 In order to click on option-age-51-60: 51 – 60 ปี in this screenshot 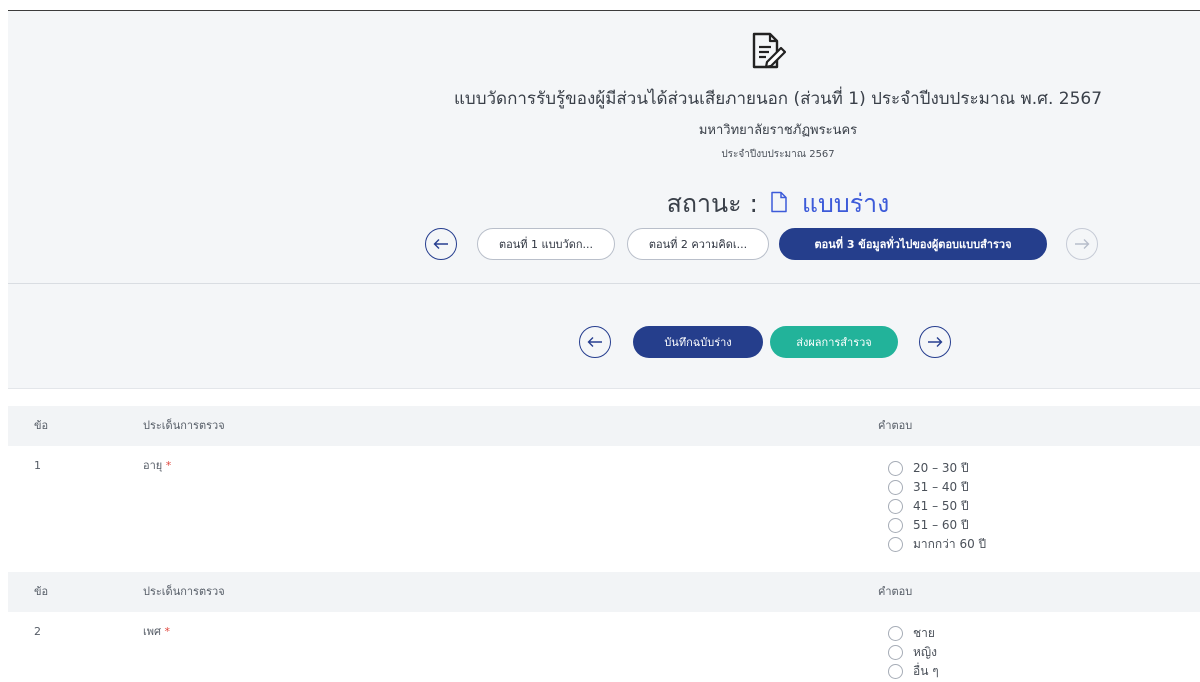, I will do `click(937, 525)`.